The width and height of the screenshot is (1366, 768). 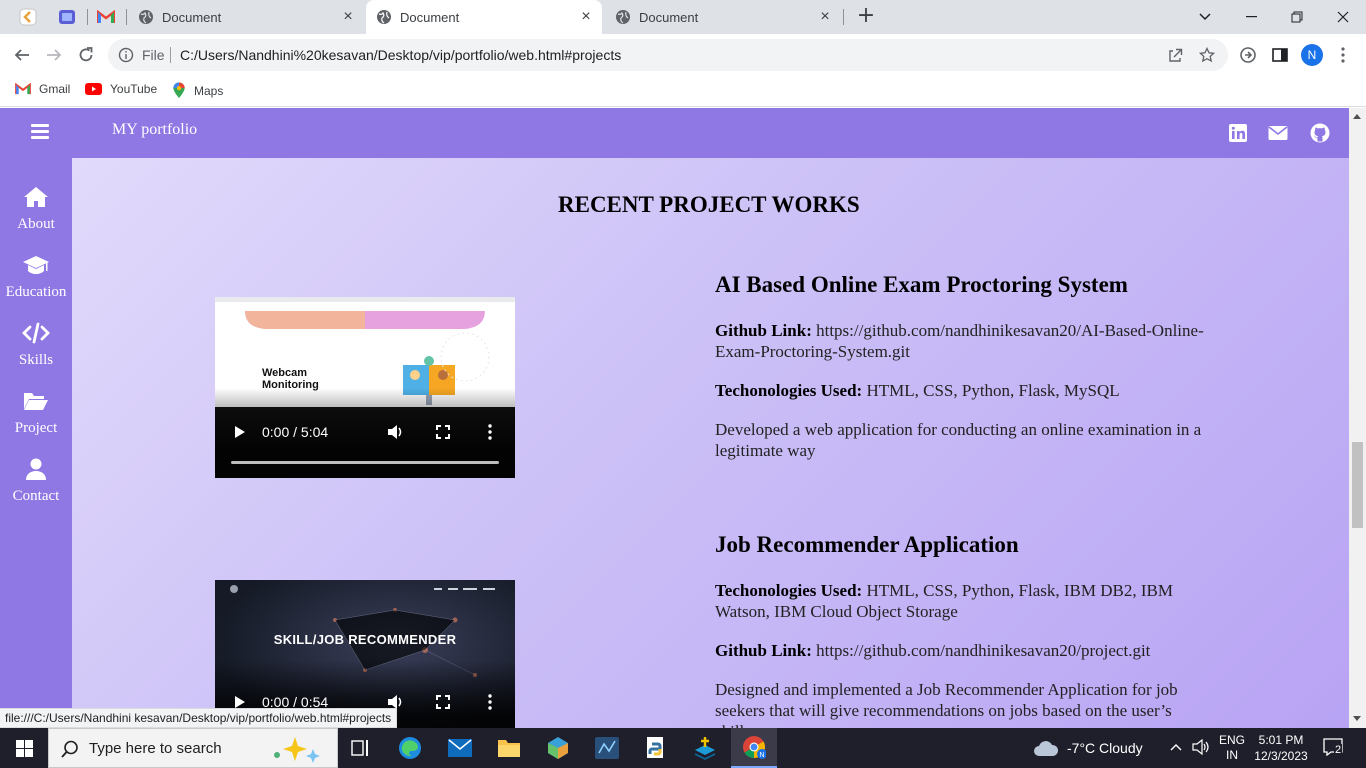 I want to click on project-video-job-recommender: SKILL/JOB RECOMMENDER 0:00 / 0:54, so click(x=365, y=654).